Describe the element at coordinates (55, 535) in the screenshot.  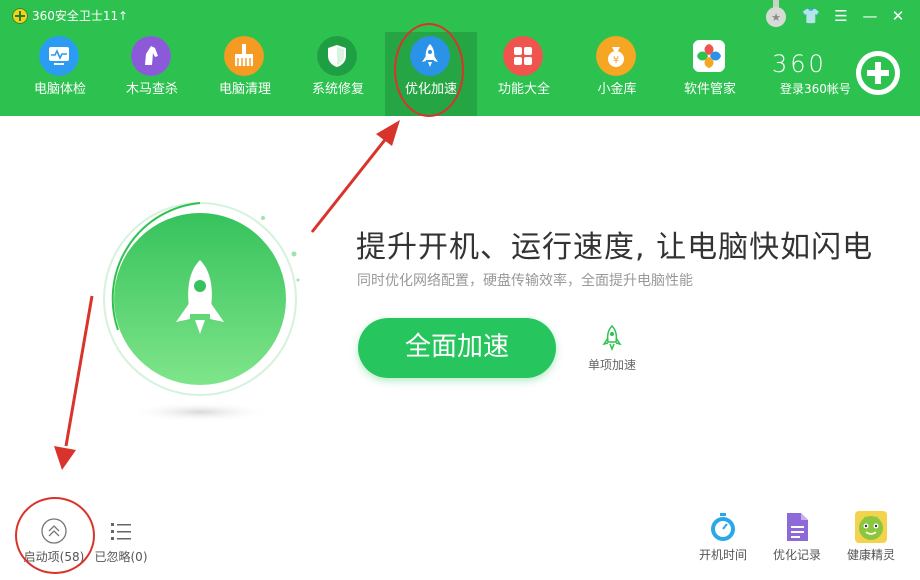
I see `annotation-circle-startup` at that location.